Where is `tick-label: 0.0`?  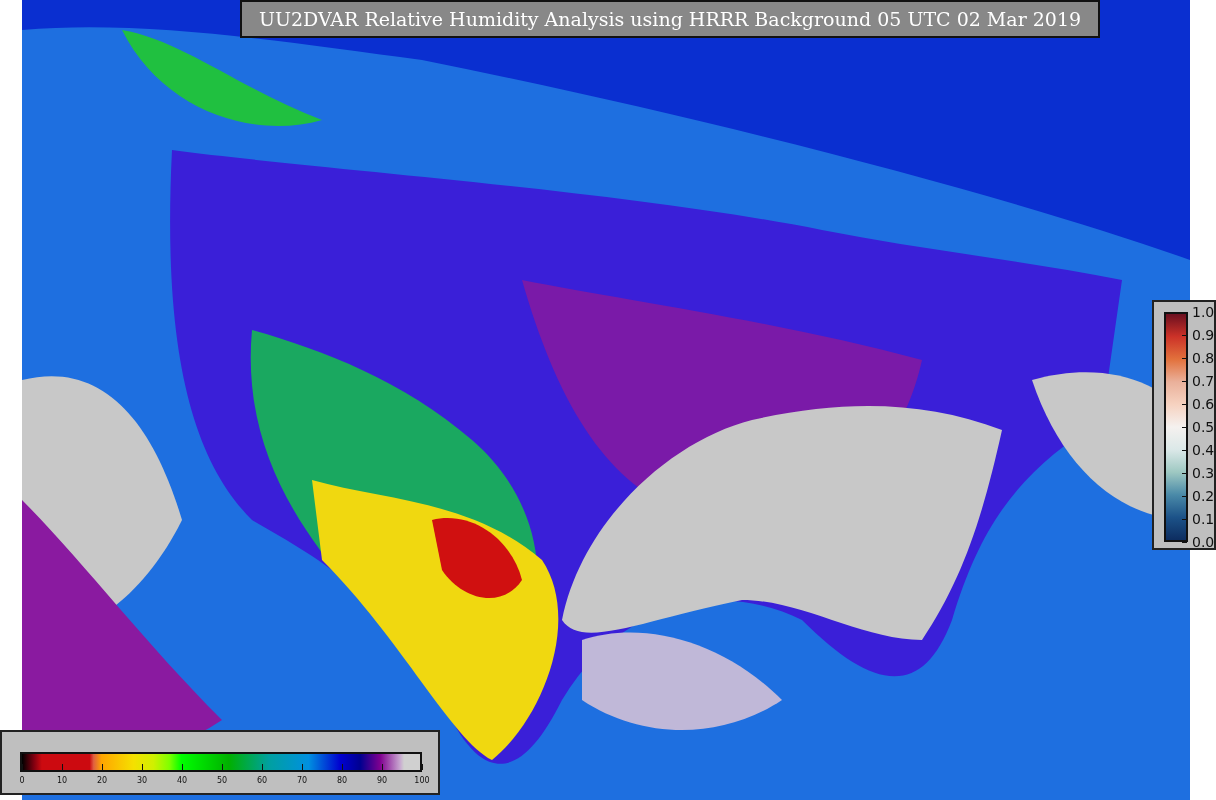
tick-label: 0.0 is located at coordinates (1203, 542).